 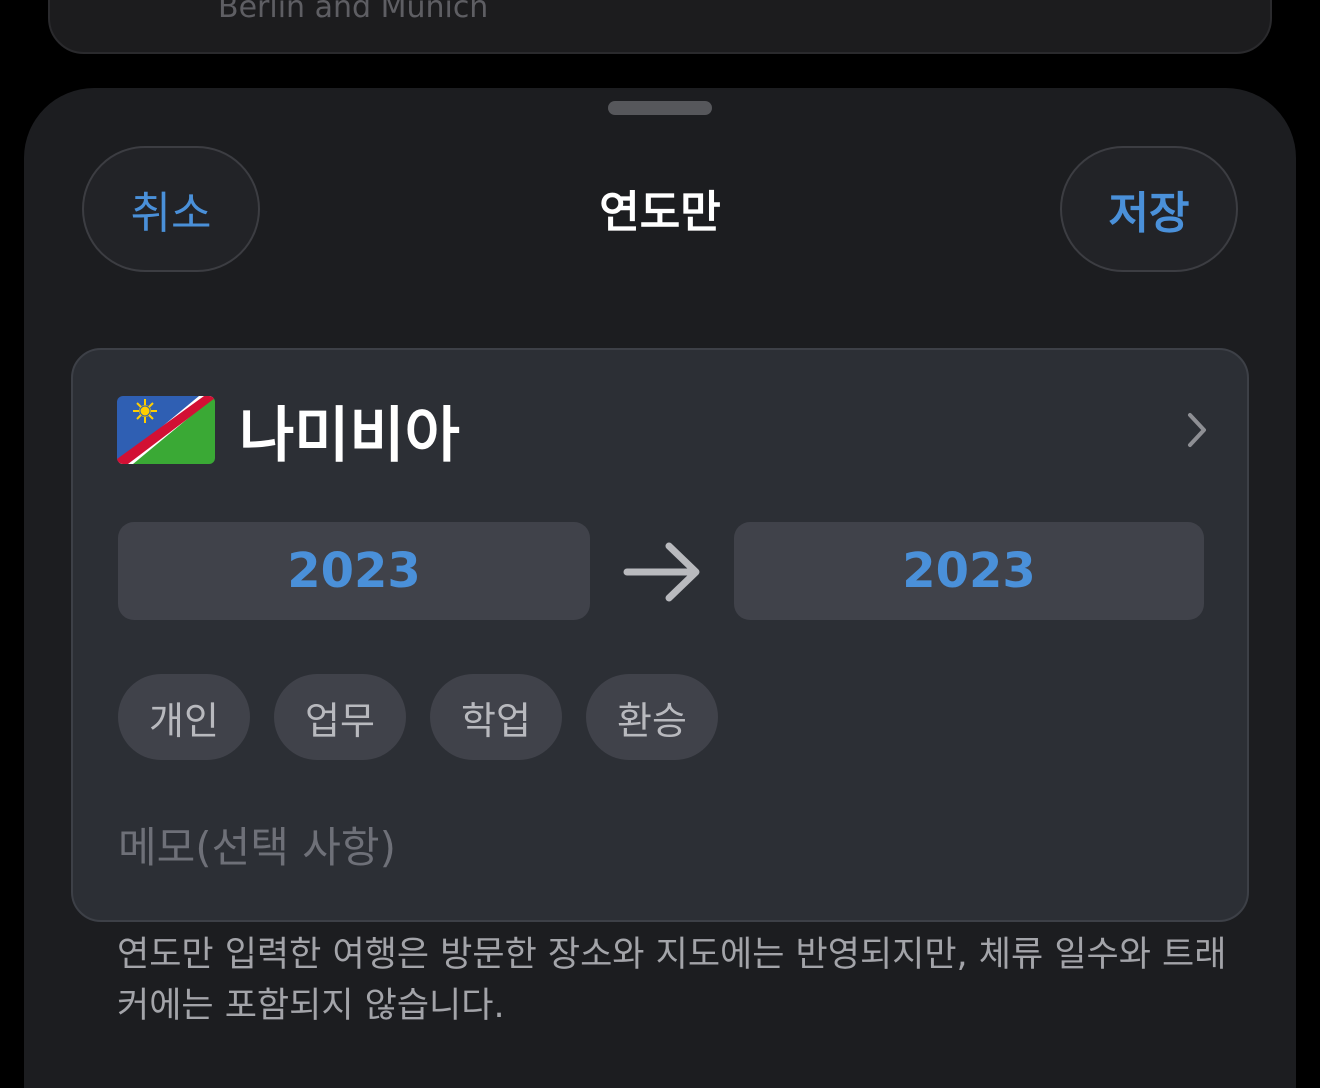 I want to click on tag-transit: 환승, so click(x=652, y=717).